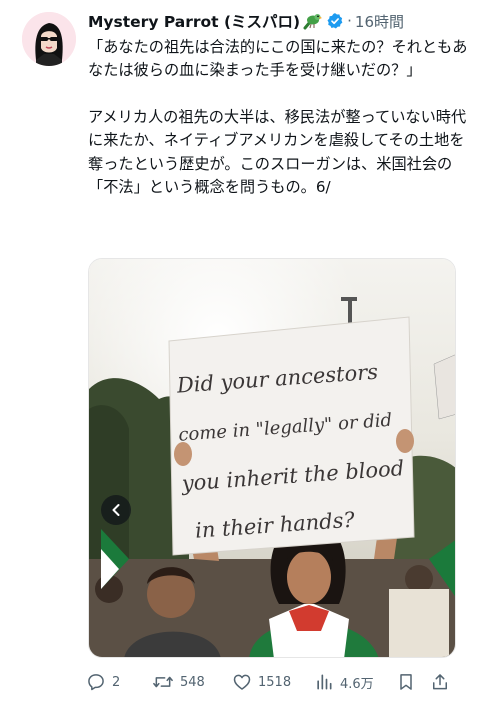 This screenshot has height=704, width=480. What do you see at coordinates (440, 682) in the screenshot?
I see `share-icon` at bounding box center [440, 682].